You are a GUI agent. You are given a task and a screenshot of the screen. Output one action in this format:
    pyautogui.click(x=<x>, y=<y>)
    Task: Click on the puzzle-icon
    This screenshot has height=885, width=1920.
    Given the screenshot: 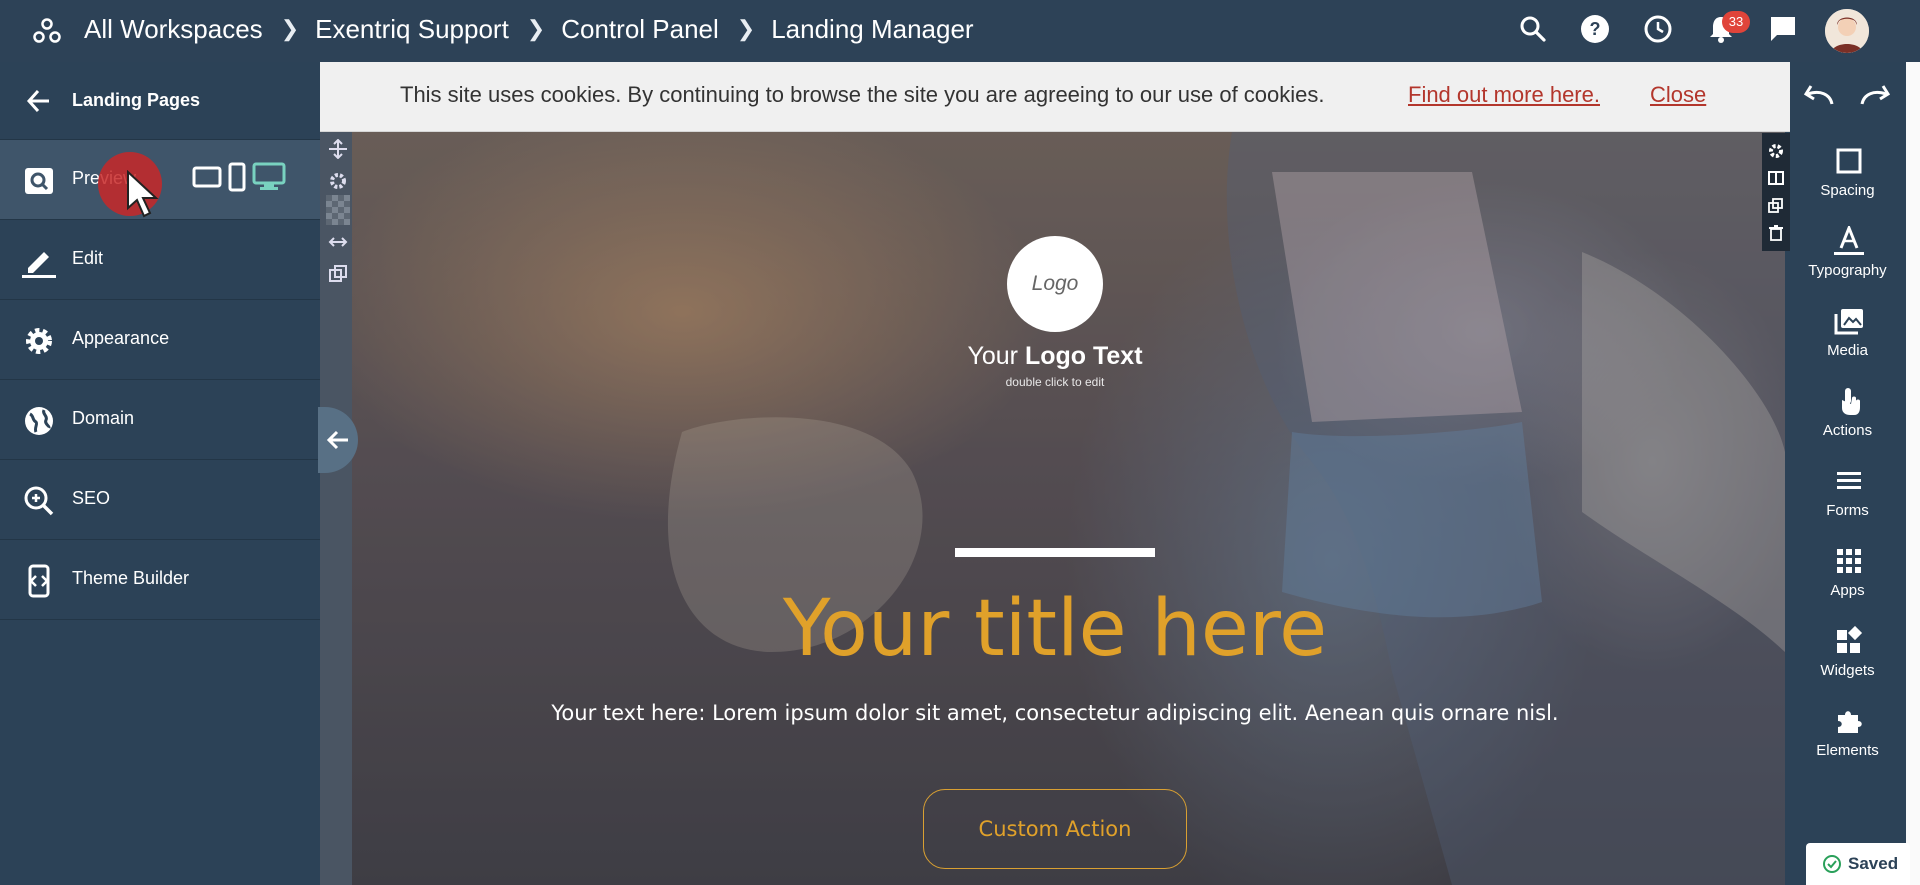 What is the action you would take?
    pyautogui.click(x=1850, y=722)
    